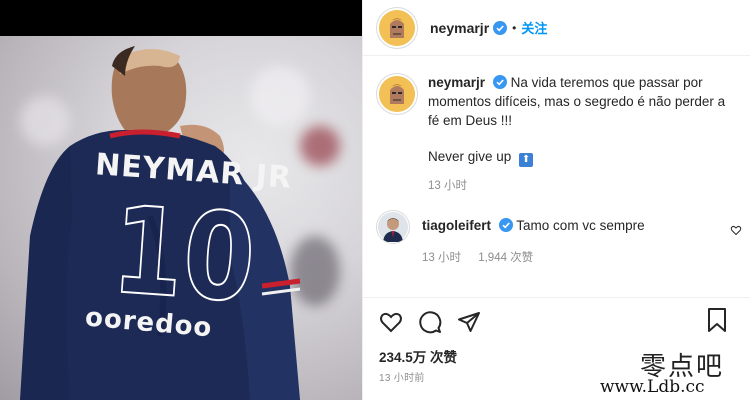 The image size is (750, 400). I want to click on comment-likes: 1,944 次赞, so click(505, 258).